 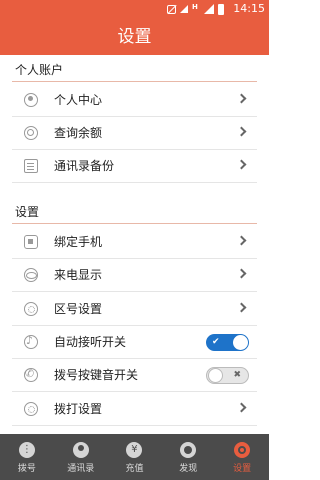 I want to click on settings-row-keypad-tone: 拨号按键音开关 ✖, so click(x=134, y=375).